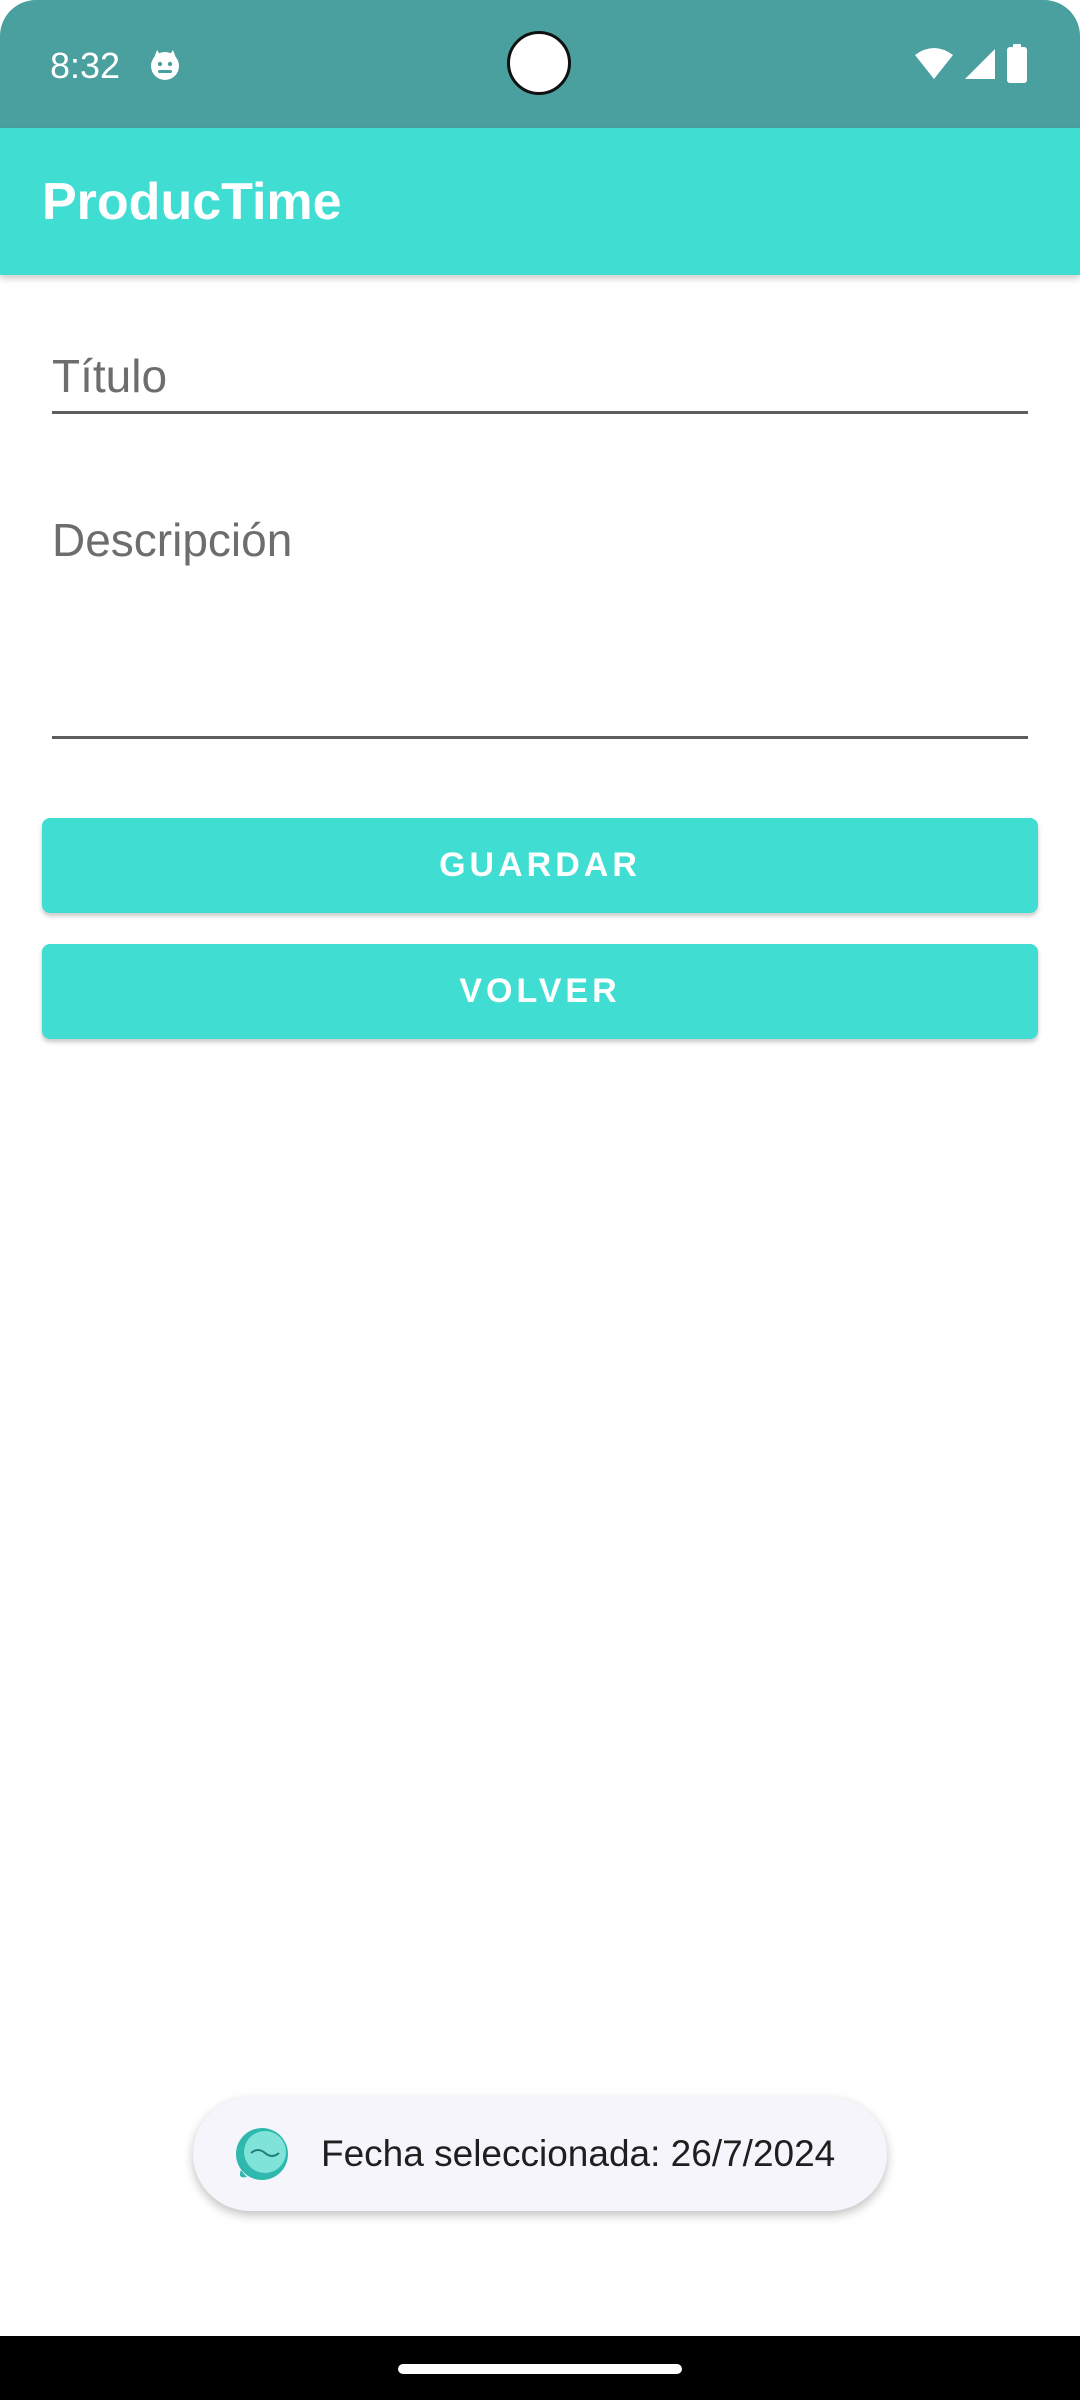  I want to click on description-input, so click(540, 622).